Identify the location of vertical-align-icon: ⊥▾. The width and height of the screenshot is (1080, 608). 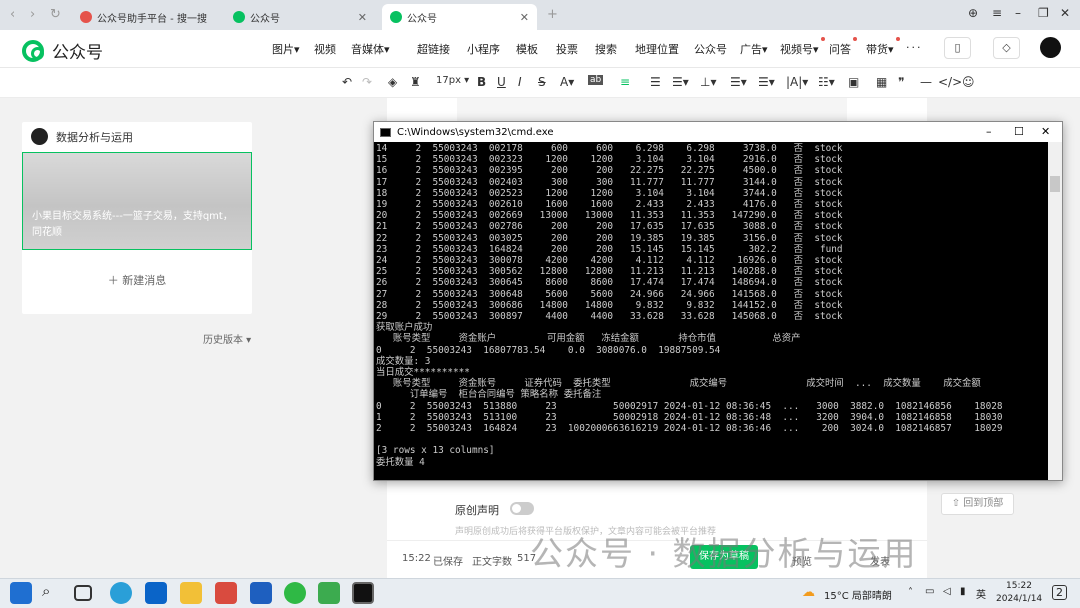
(708, 82).